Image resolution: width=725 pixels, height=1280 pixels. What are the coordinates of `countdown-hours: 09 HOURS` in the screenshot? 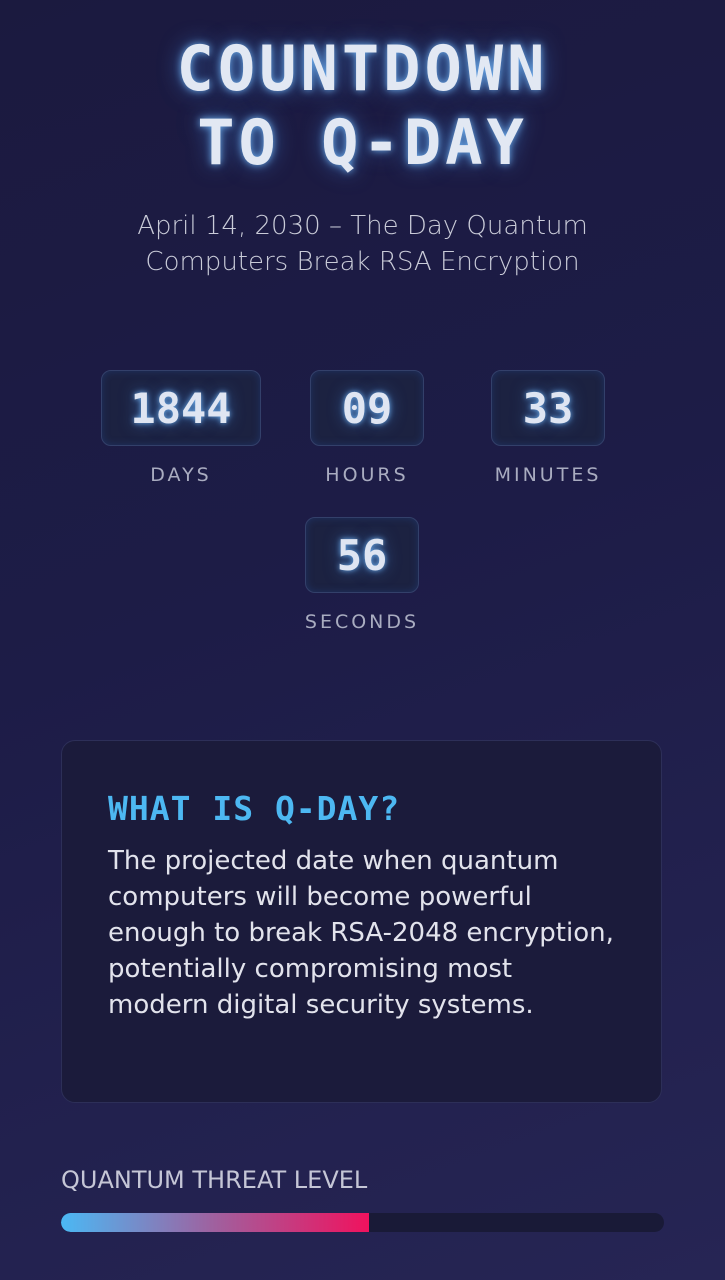 It's located at (367, 428).